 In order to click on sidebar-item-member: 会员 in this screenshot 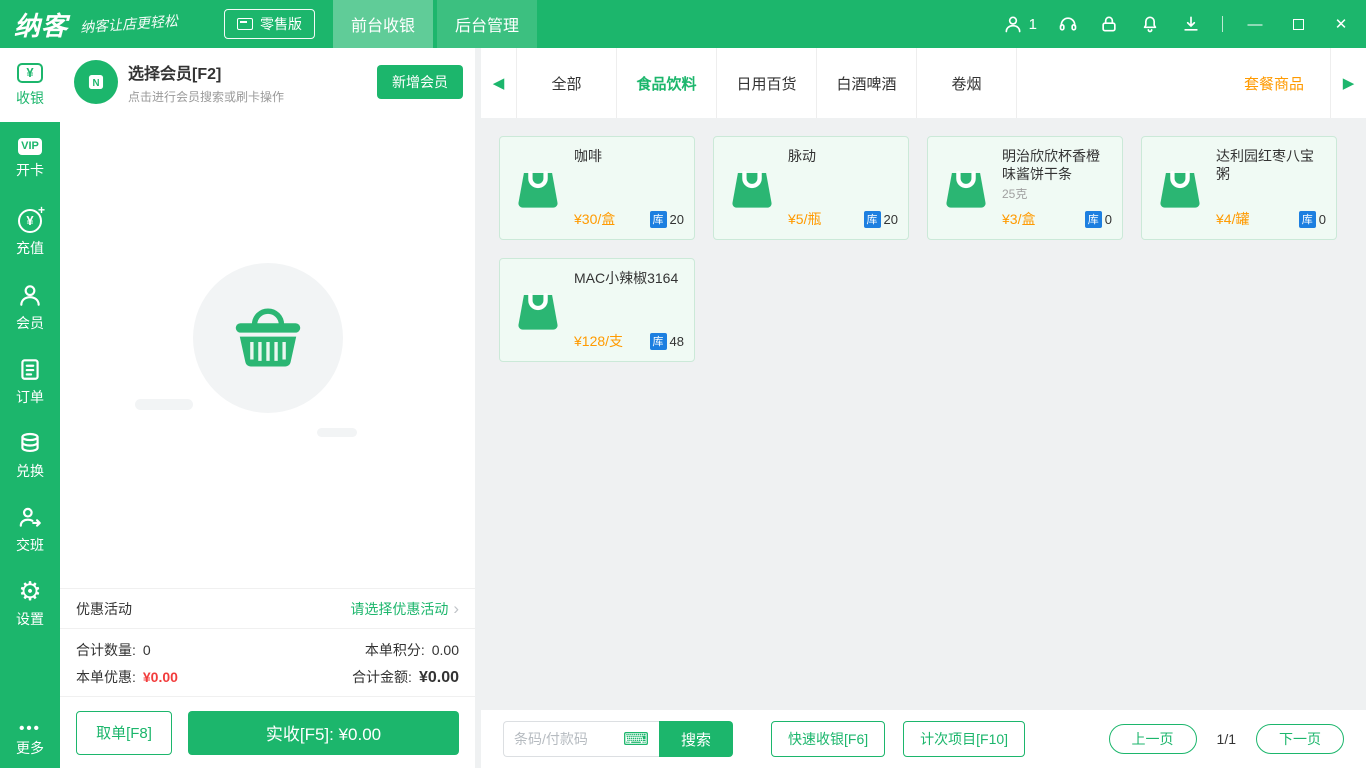, I will do `click(30, 307)`.